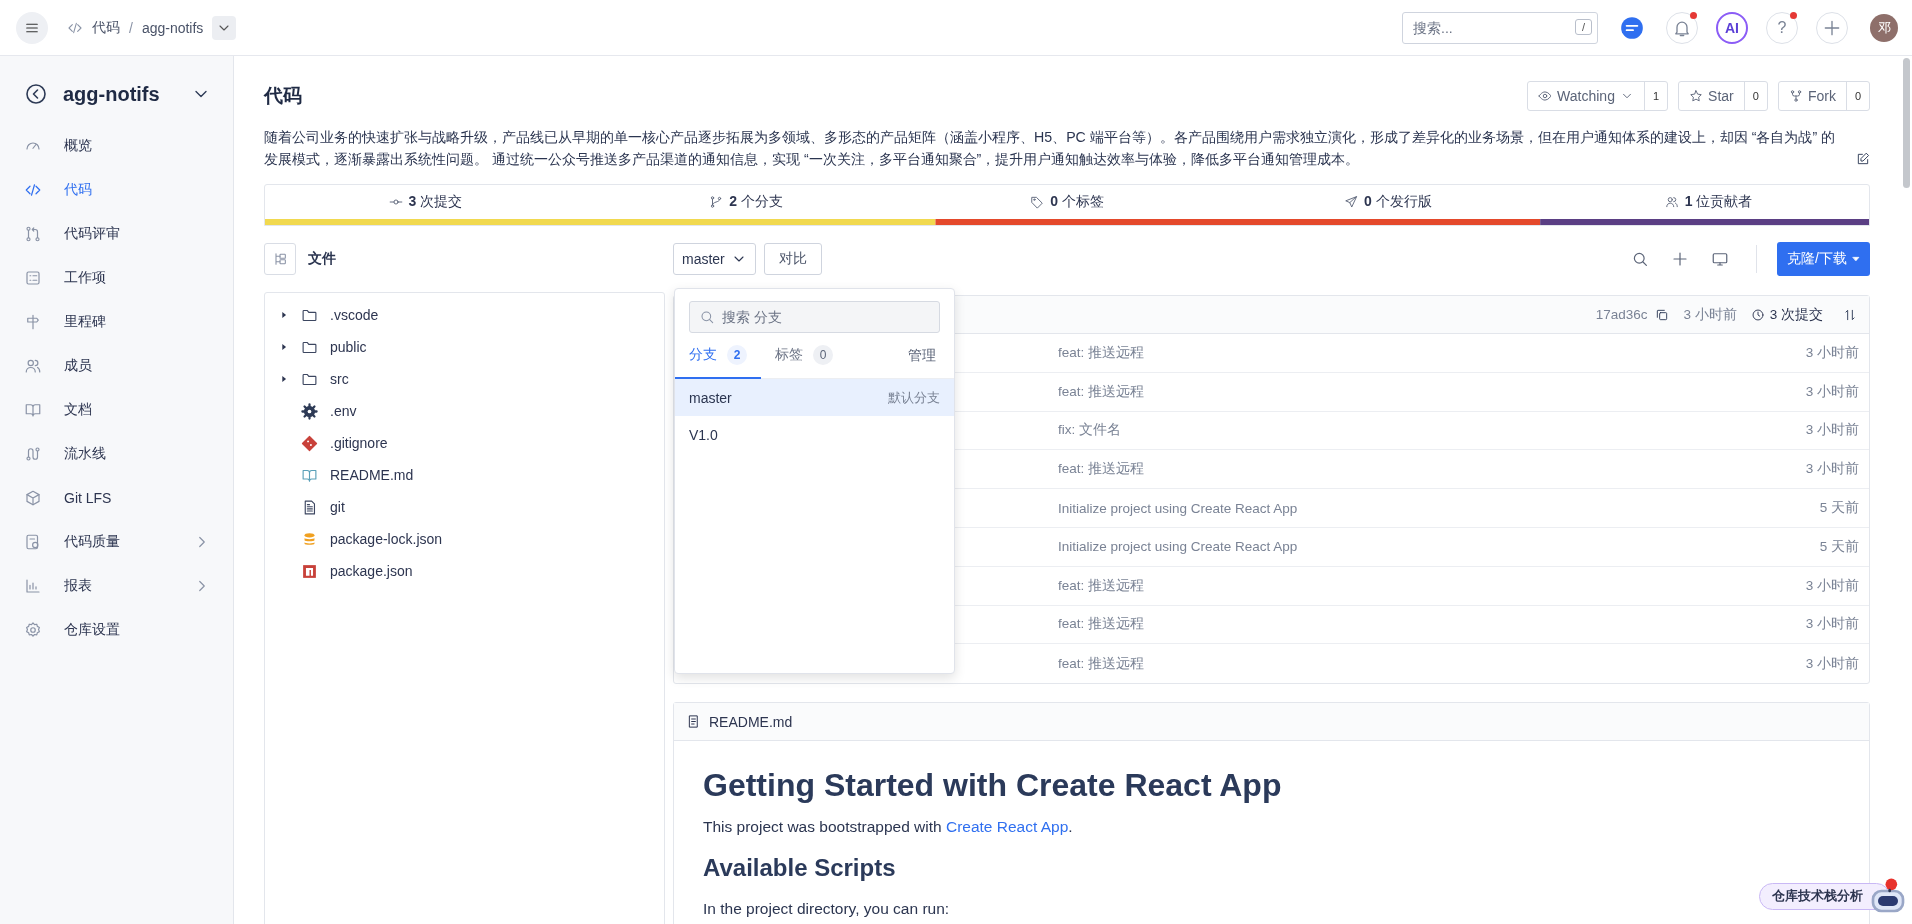  I want to click on stat-link: 3 次提交, so click(425, 202).